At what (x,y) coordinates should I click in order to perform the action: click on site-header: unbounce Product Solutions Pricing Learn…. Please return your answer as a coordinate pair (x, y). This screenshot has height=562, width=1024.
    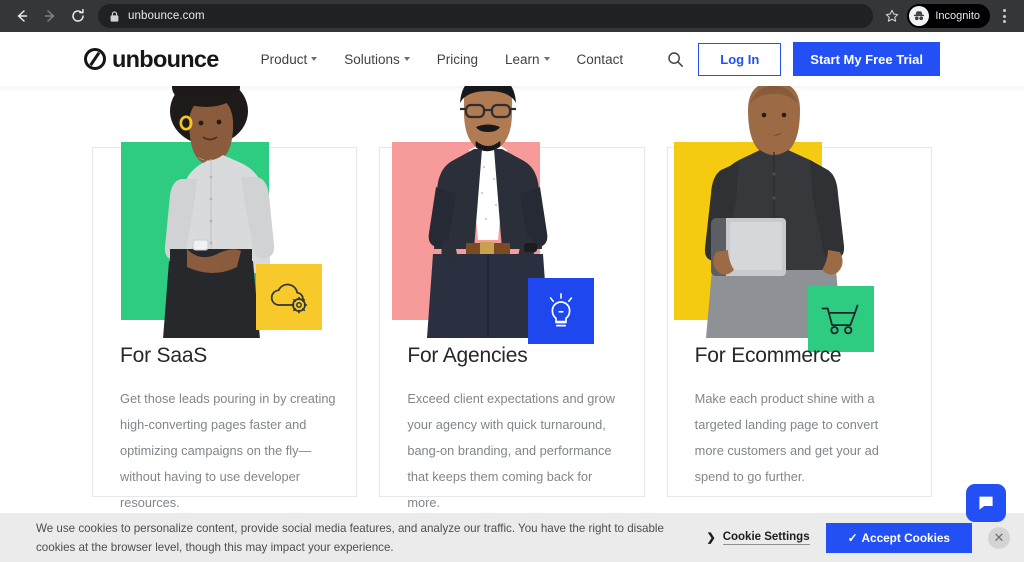
    Looking at the image, I should click on (512, 59).